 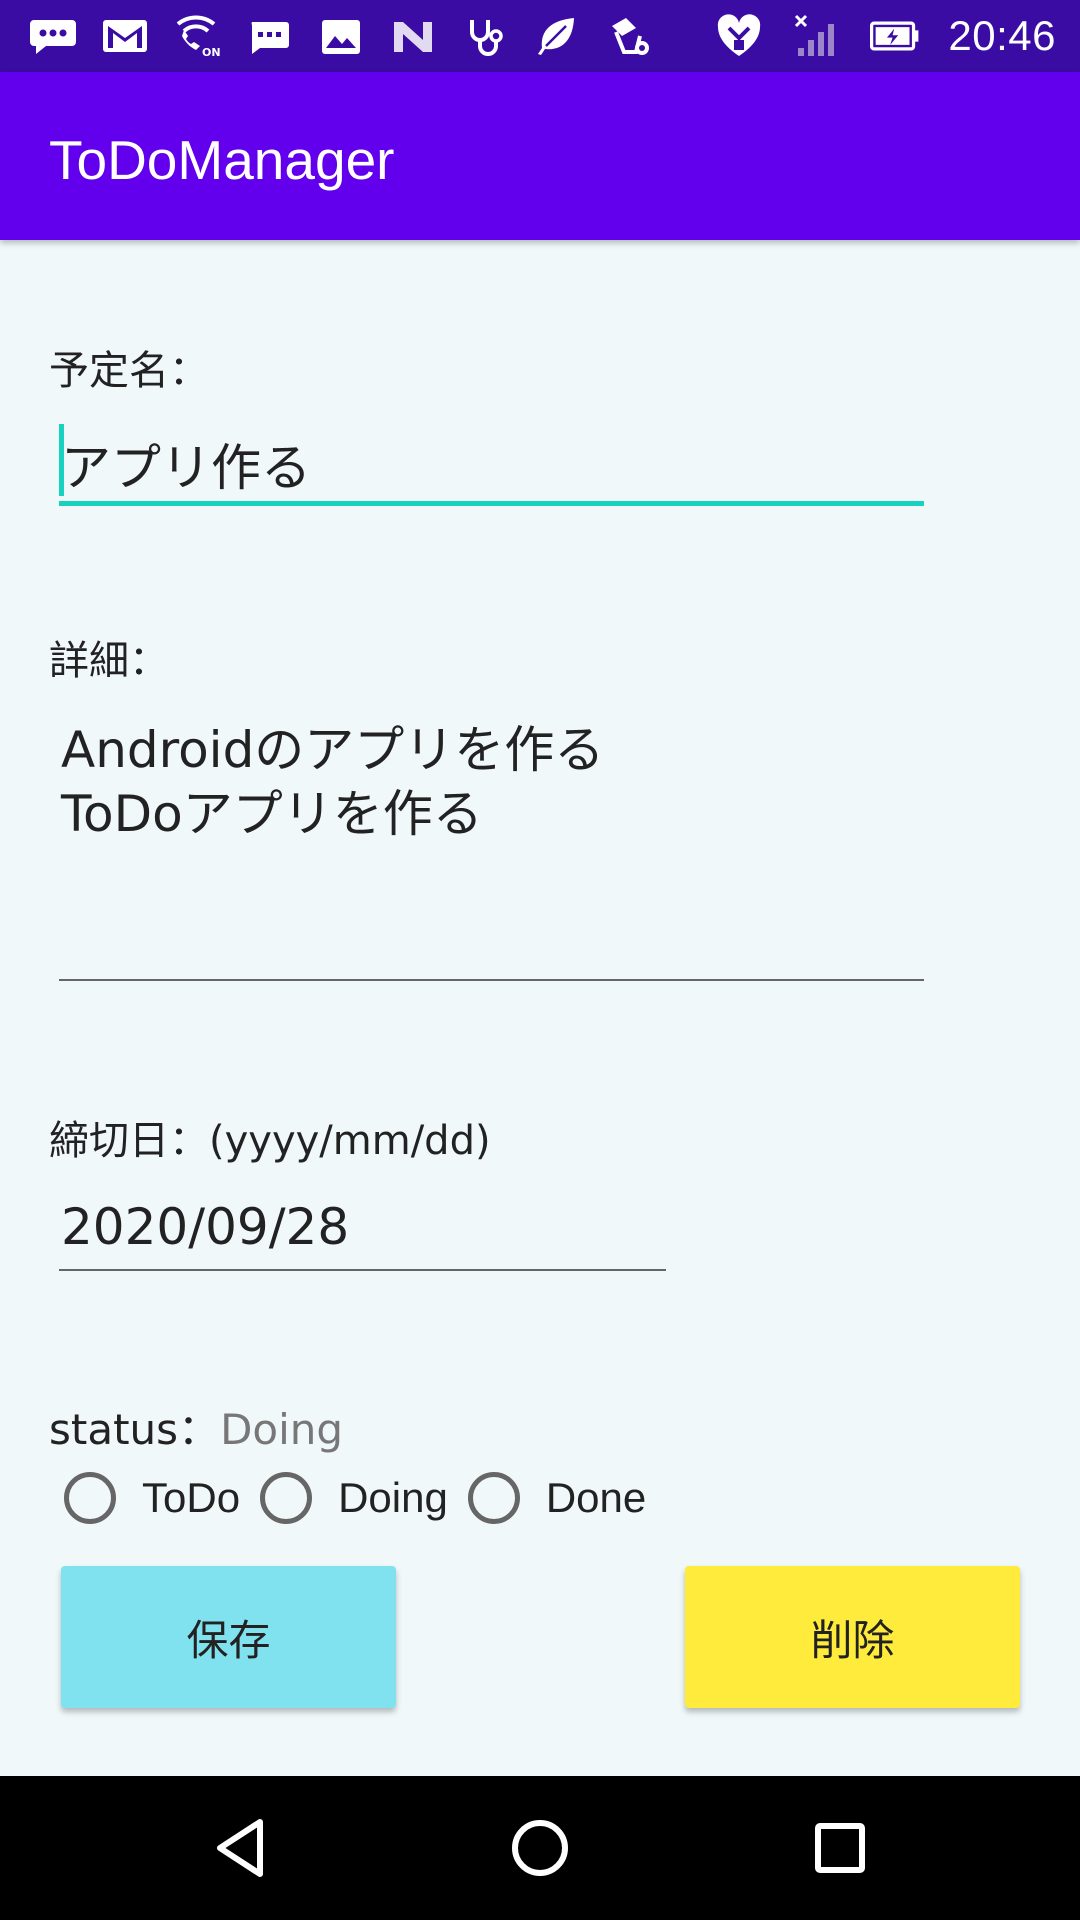 What do you see at coordinates (272, 814) in the screenshot?
I see `detail-line: ToDoアプリを作る` at bounding box center [272, 814].